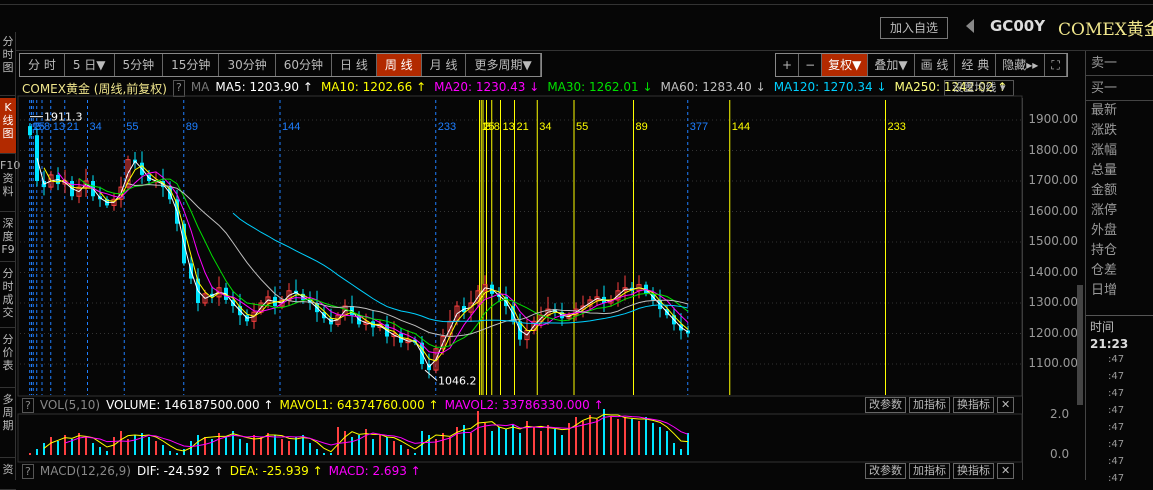  Describe the element at coordinates (28, 471) in the screenshot. I see `macd-help-button: ?` at that location.